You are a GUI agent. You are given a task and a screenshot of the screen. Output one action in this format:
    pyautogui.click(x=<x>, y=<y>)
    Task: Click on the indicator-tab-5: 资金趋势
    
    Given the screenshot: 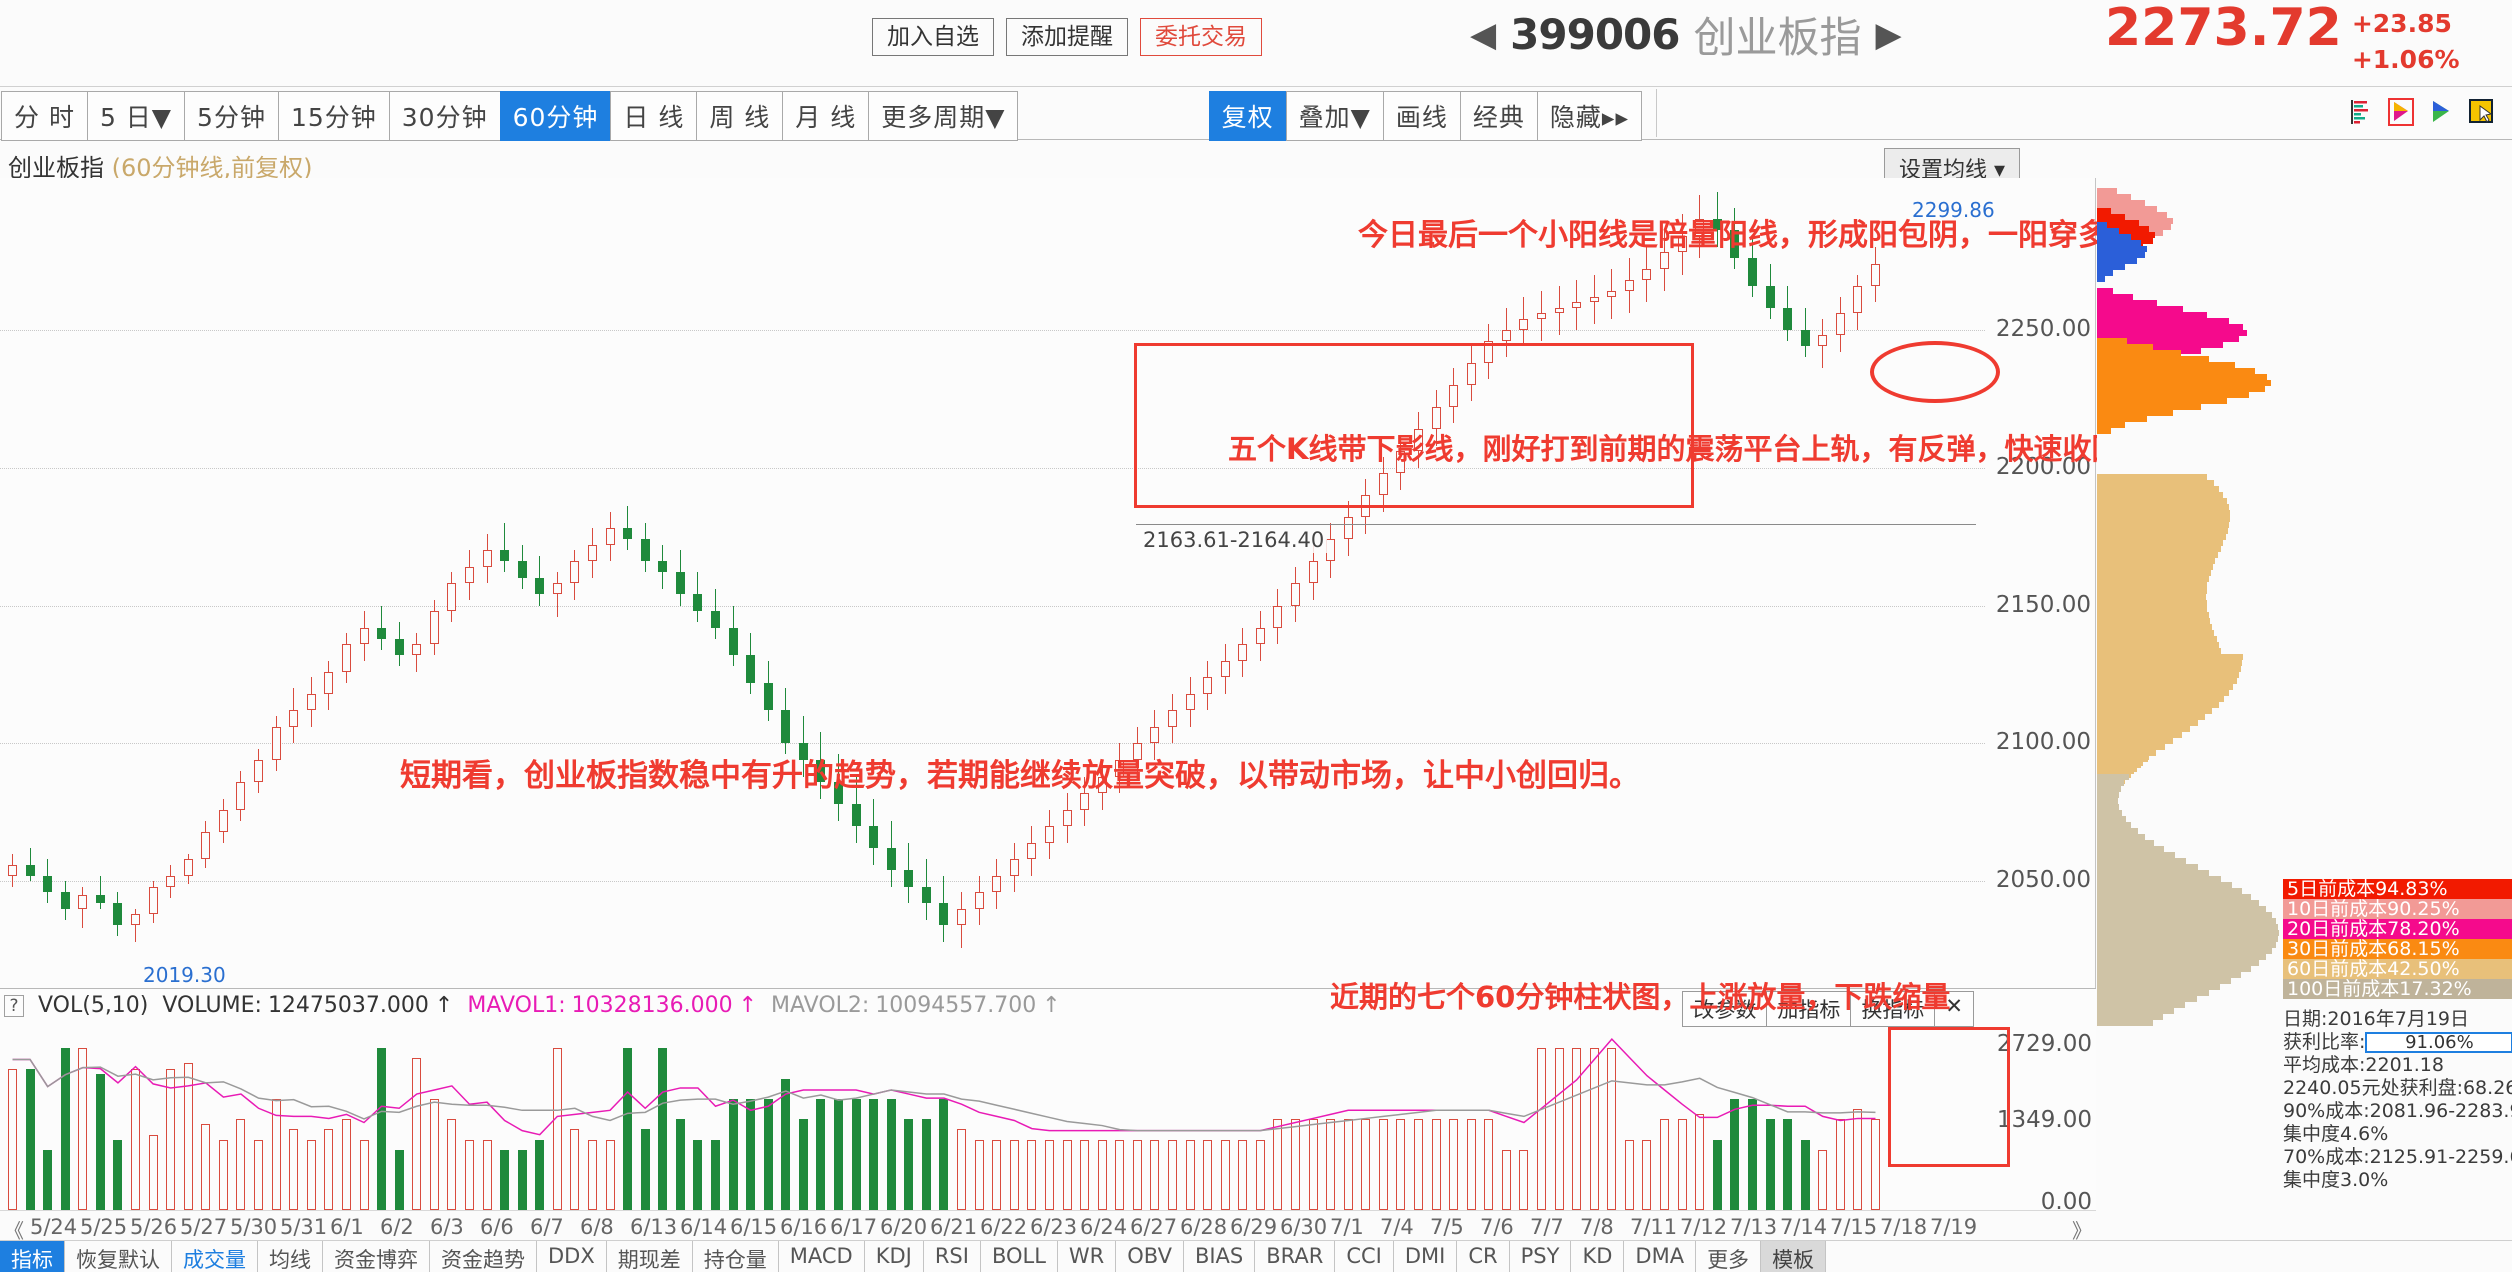 What is the action you would take?
    pyautogui.click(x=483, y=1256)
    